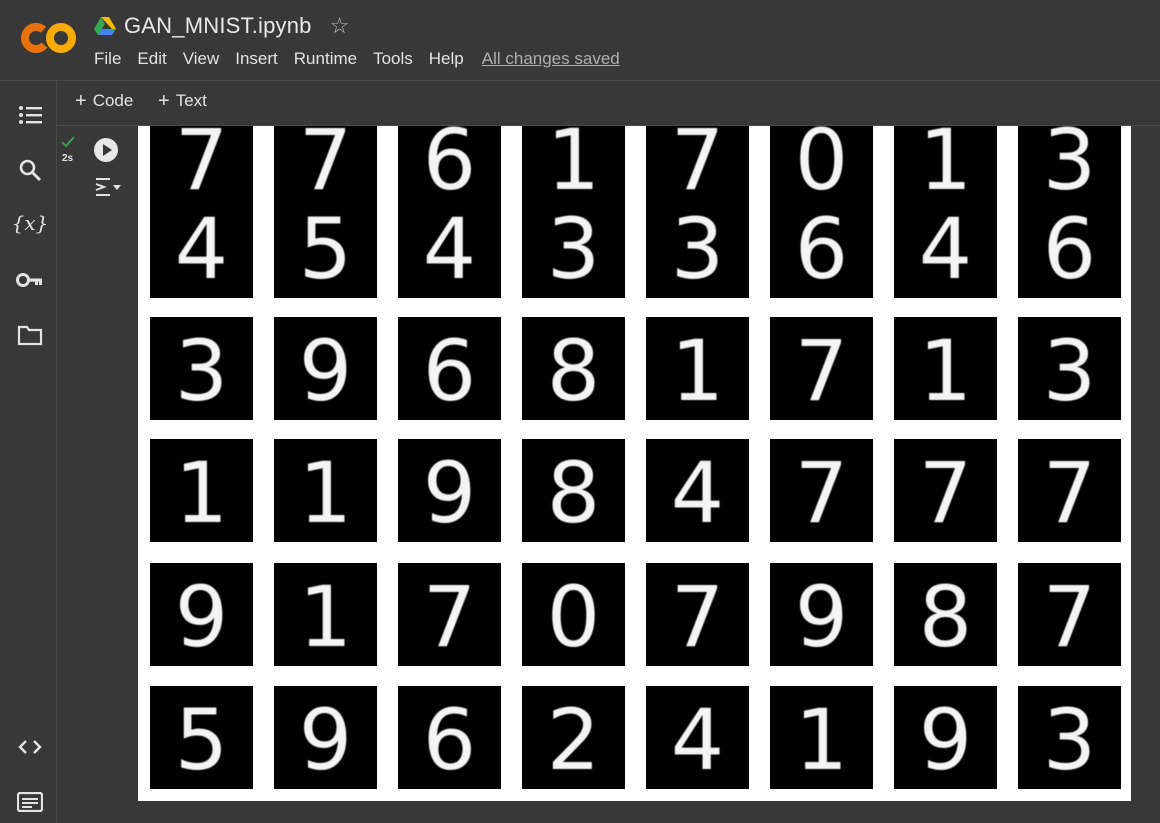 This screenshot has height=823, width=1160. What do you see at coordinates (551, 59) in the screenshot?
I see `save-status-link: All changes saved` at bounding box center [551, 59].